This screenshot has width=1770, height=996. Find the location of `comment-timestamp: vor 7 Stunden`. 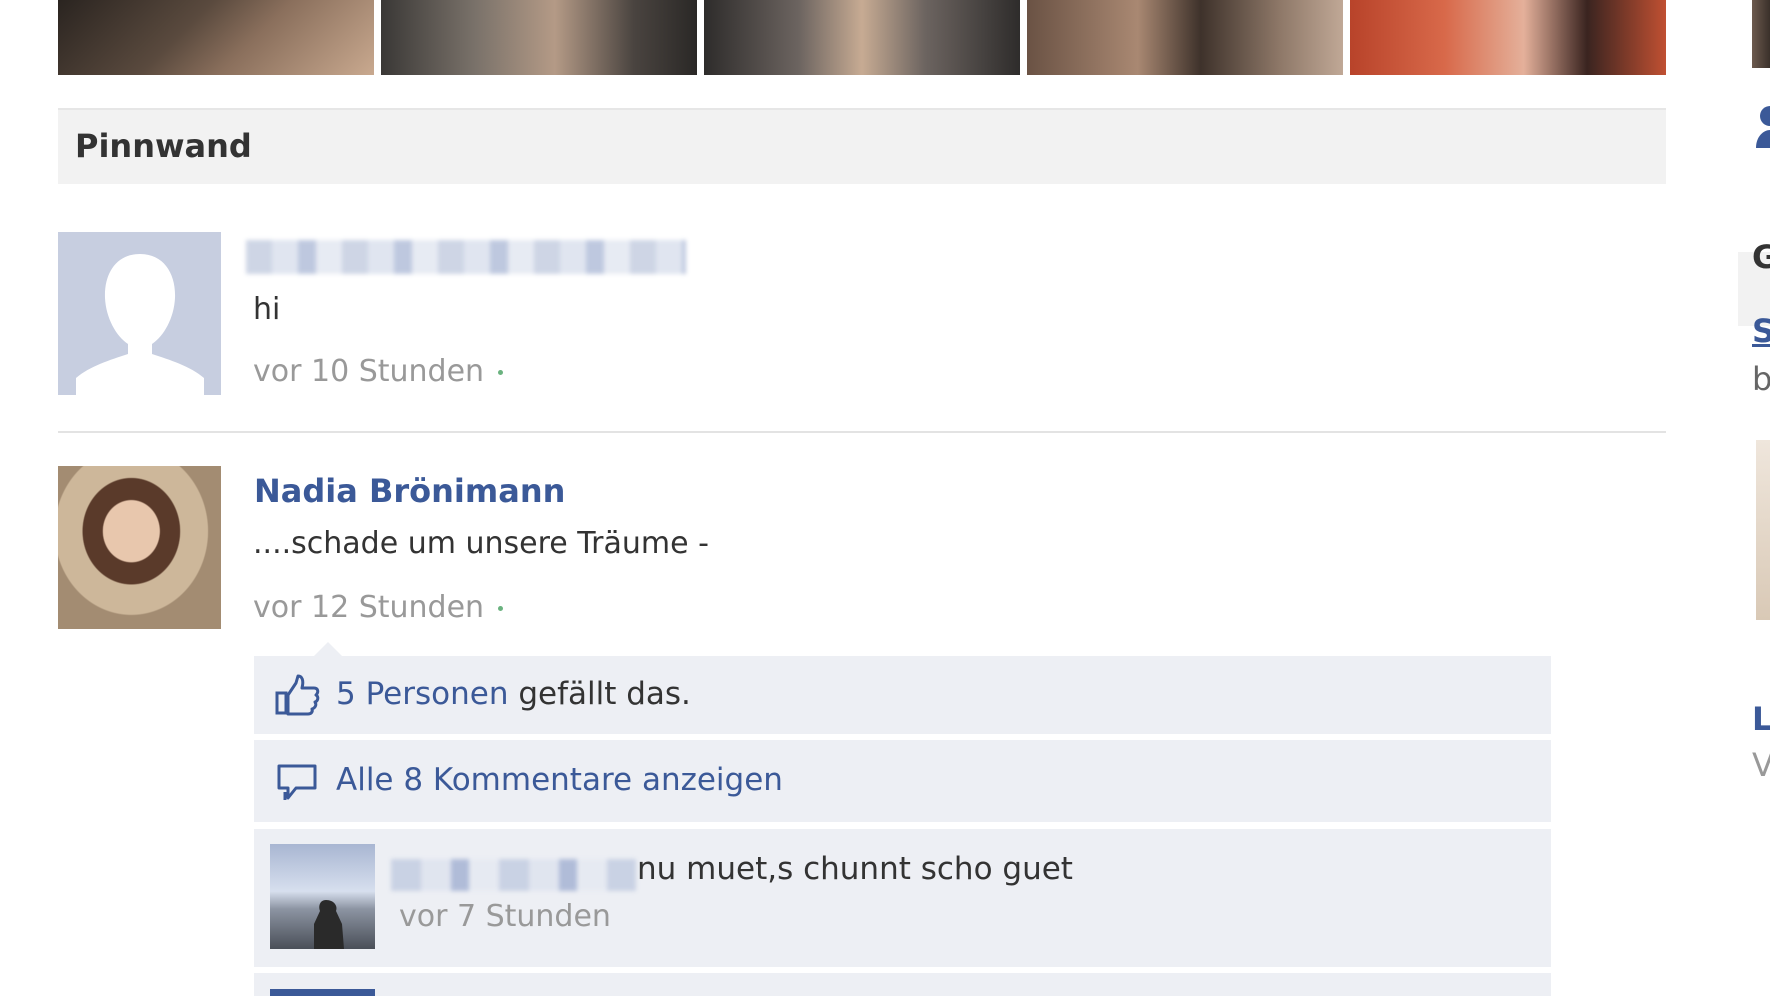

comment-timestamp: vor 7 Stunden is located at coordinates (505, 916).